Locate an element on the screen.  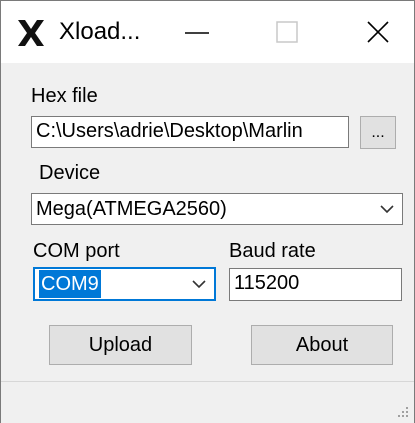
device-value: Mega(ATMEGA2560) is located at coordinates (131, 209).